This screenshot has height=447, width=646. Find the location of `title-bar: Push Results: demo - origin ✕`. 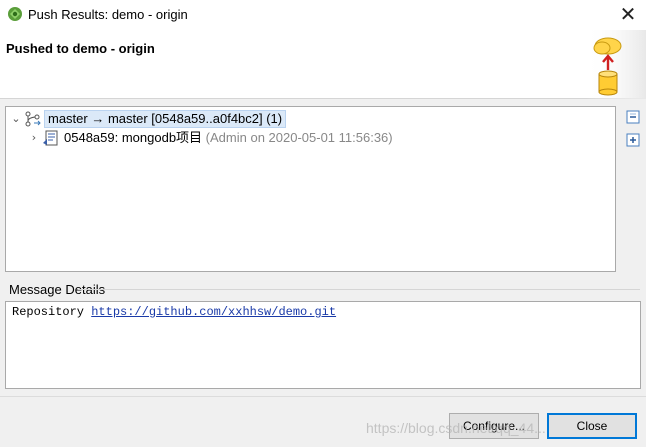

title-bar: Push Results: demo - origin ✕ is located at coordinates (323, 15).